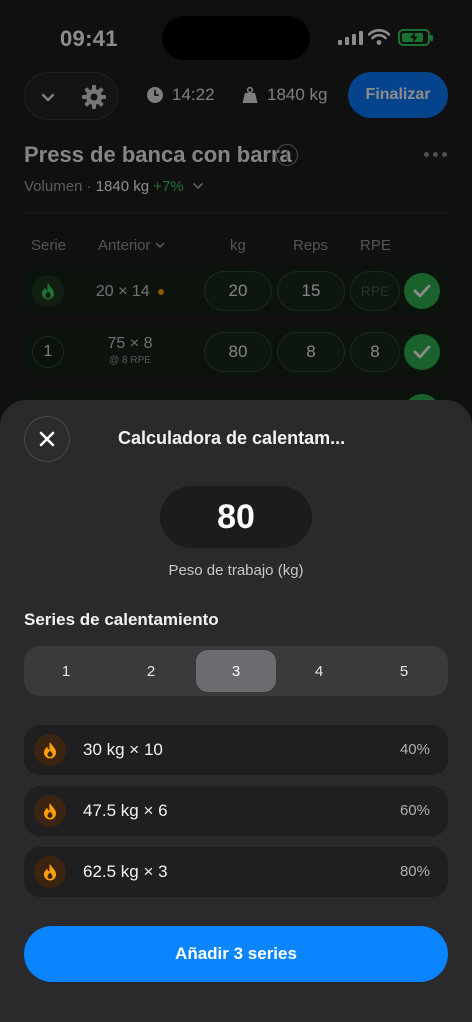 This screenshot has width=472, height=1022. I want to click on warmup-set-percent: 60%, so click(414, 810).